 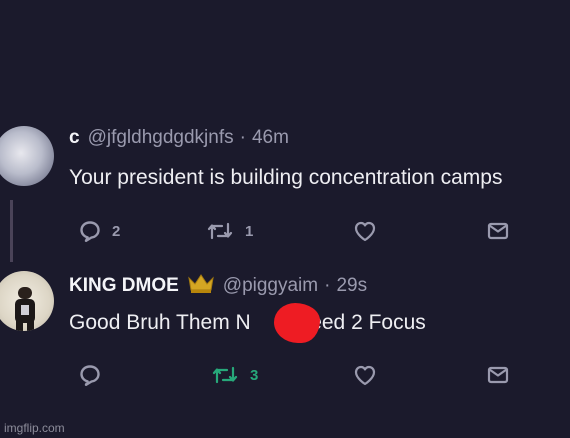 What do you see at coordinates (254, 375) in the screenshot?
I see `retweet-count: 3` at bounding box center [254, 375].